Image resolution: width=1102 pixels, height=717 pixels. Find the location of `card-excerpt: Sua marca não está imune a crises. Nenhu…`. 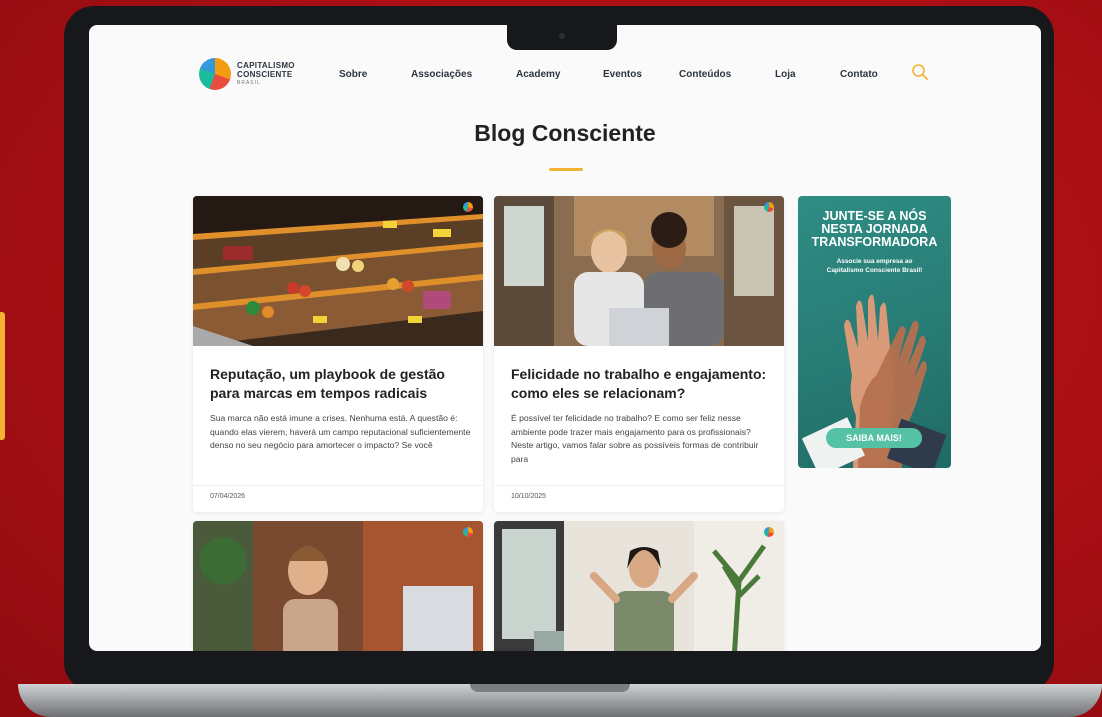

card-excerpt: Sua marca não está imune a crises. Nenhu… is located at coordinates (340, 431).